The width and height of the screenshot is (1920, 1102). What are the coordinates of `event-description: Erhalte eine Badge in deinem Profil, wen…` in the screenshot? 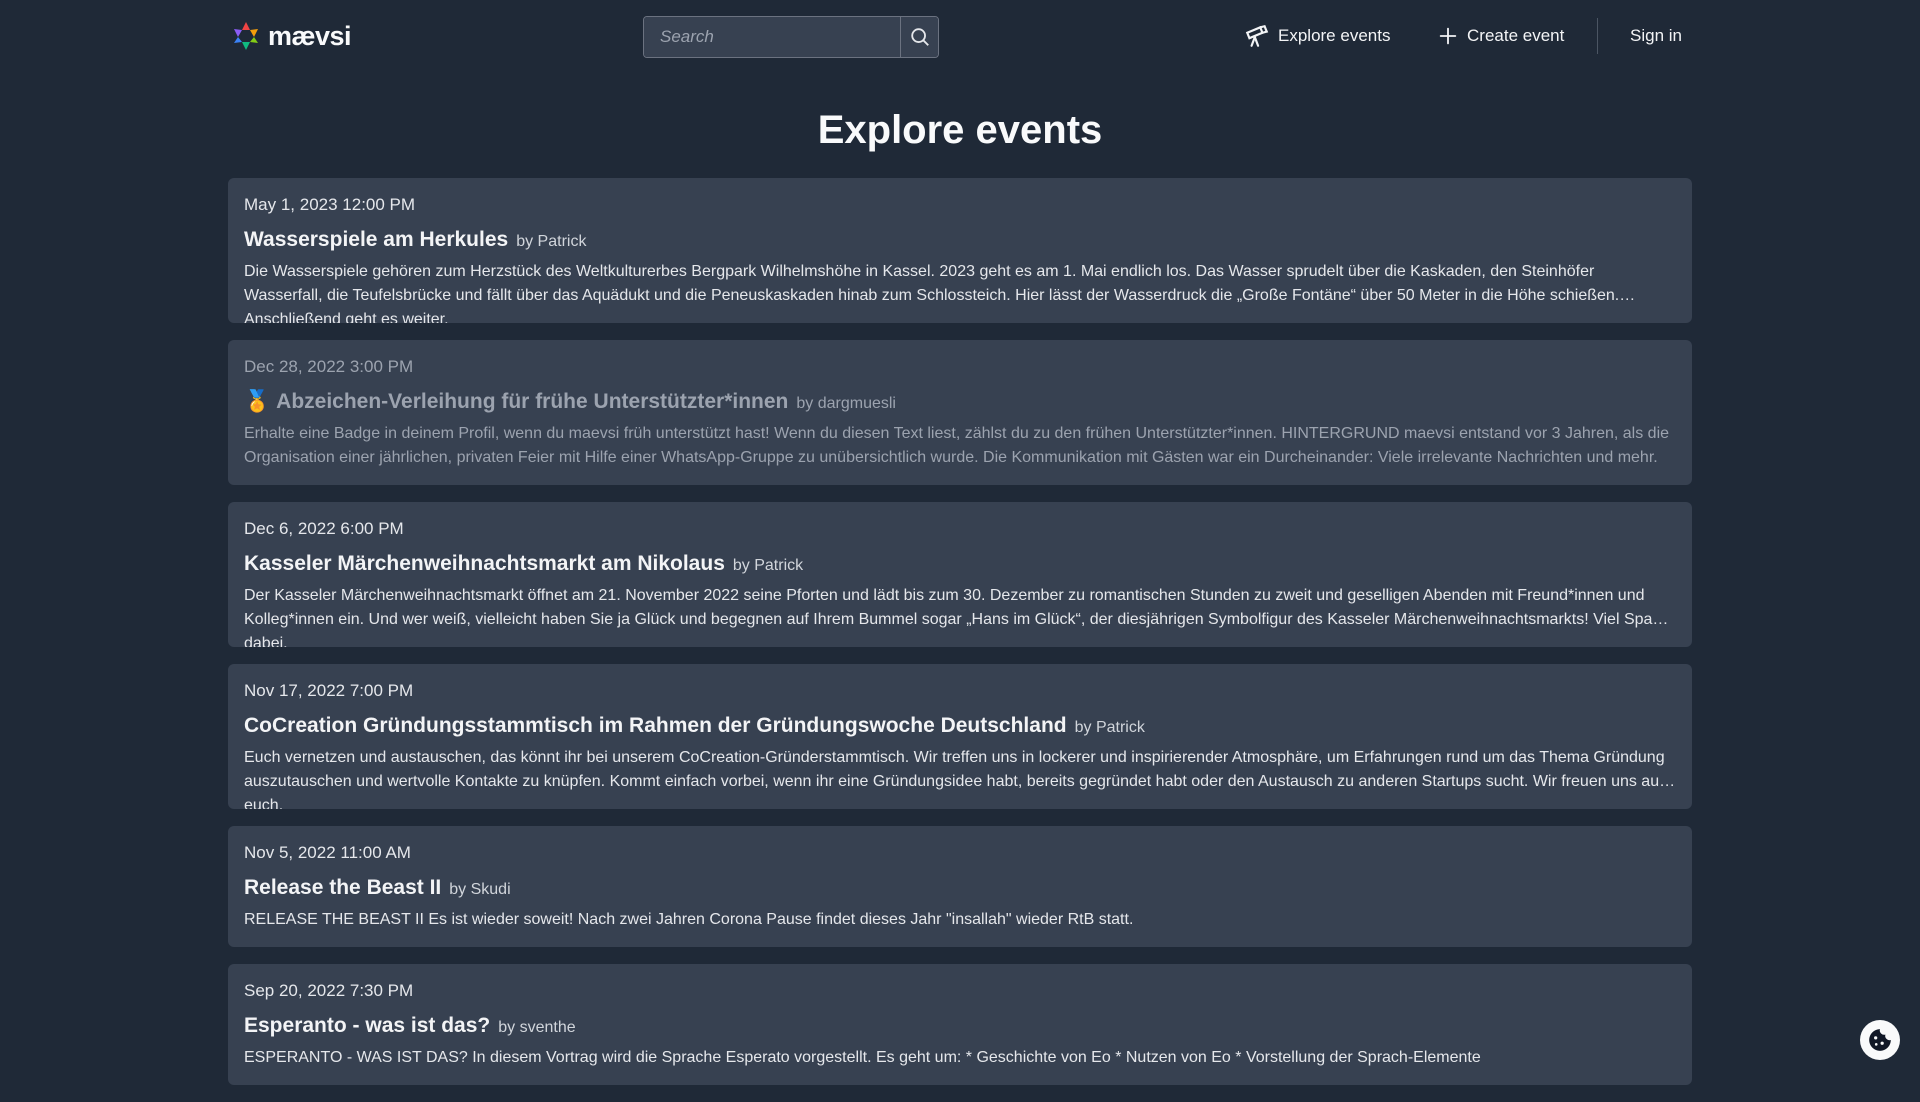 It's located at (957, 445).